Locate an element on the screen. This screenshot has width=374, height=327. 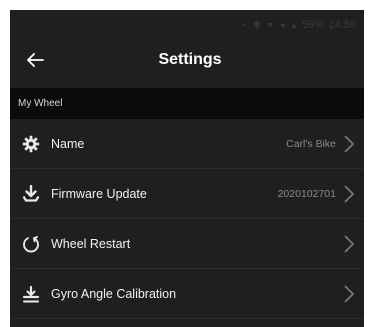
settings-row-gyro-angle-calibration: Gyro Angle Calibration is located at coordinates (187, 294).